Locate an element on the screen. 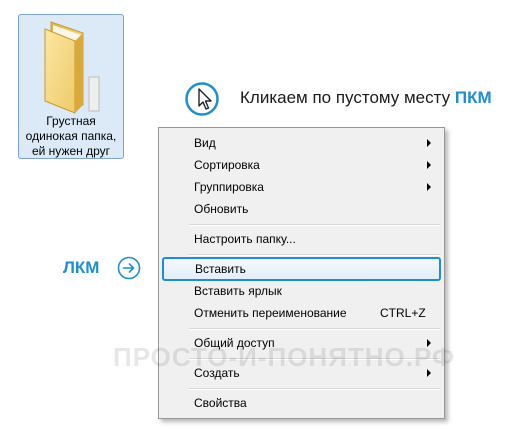  menu-item-undo-rename: Отменить переименование CTRL+Z is located at coordinates (301, 313).